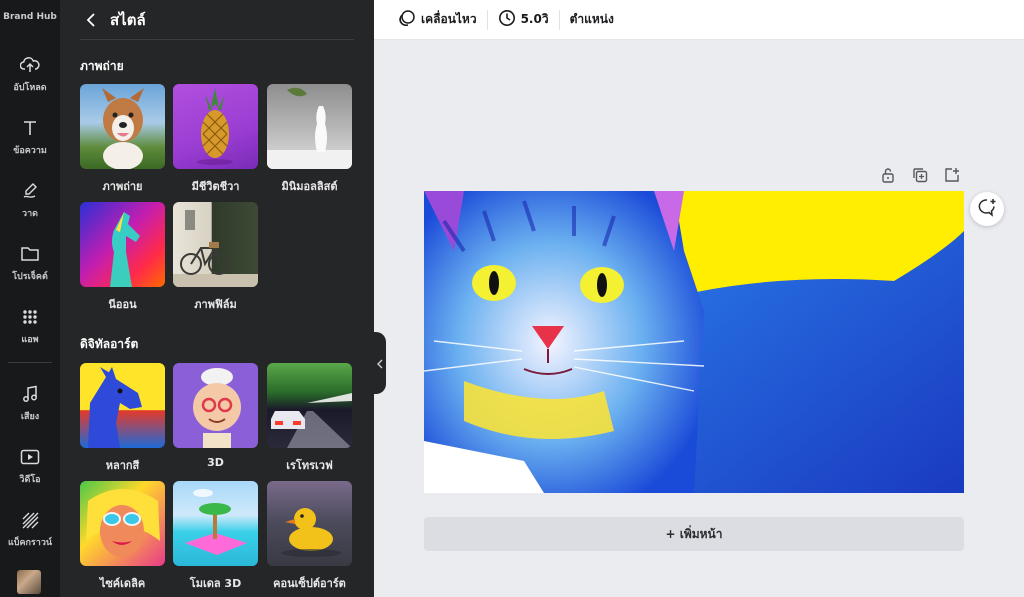  What do you see at coordinates (309, 126) in the screenshot?
I see `vase-thumbnail` at bounding box center [309, 126].